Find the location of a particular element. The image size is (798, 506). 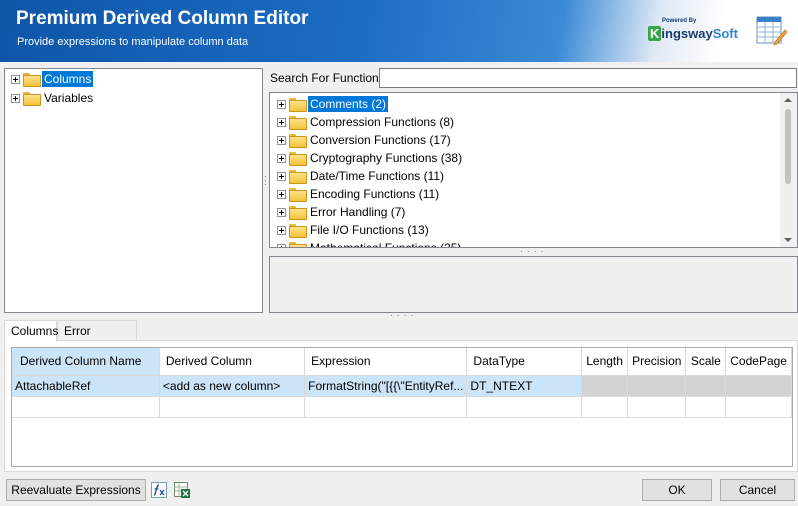

function-category-item: File I/O Functions (13) is located at coordinates (354, 230).